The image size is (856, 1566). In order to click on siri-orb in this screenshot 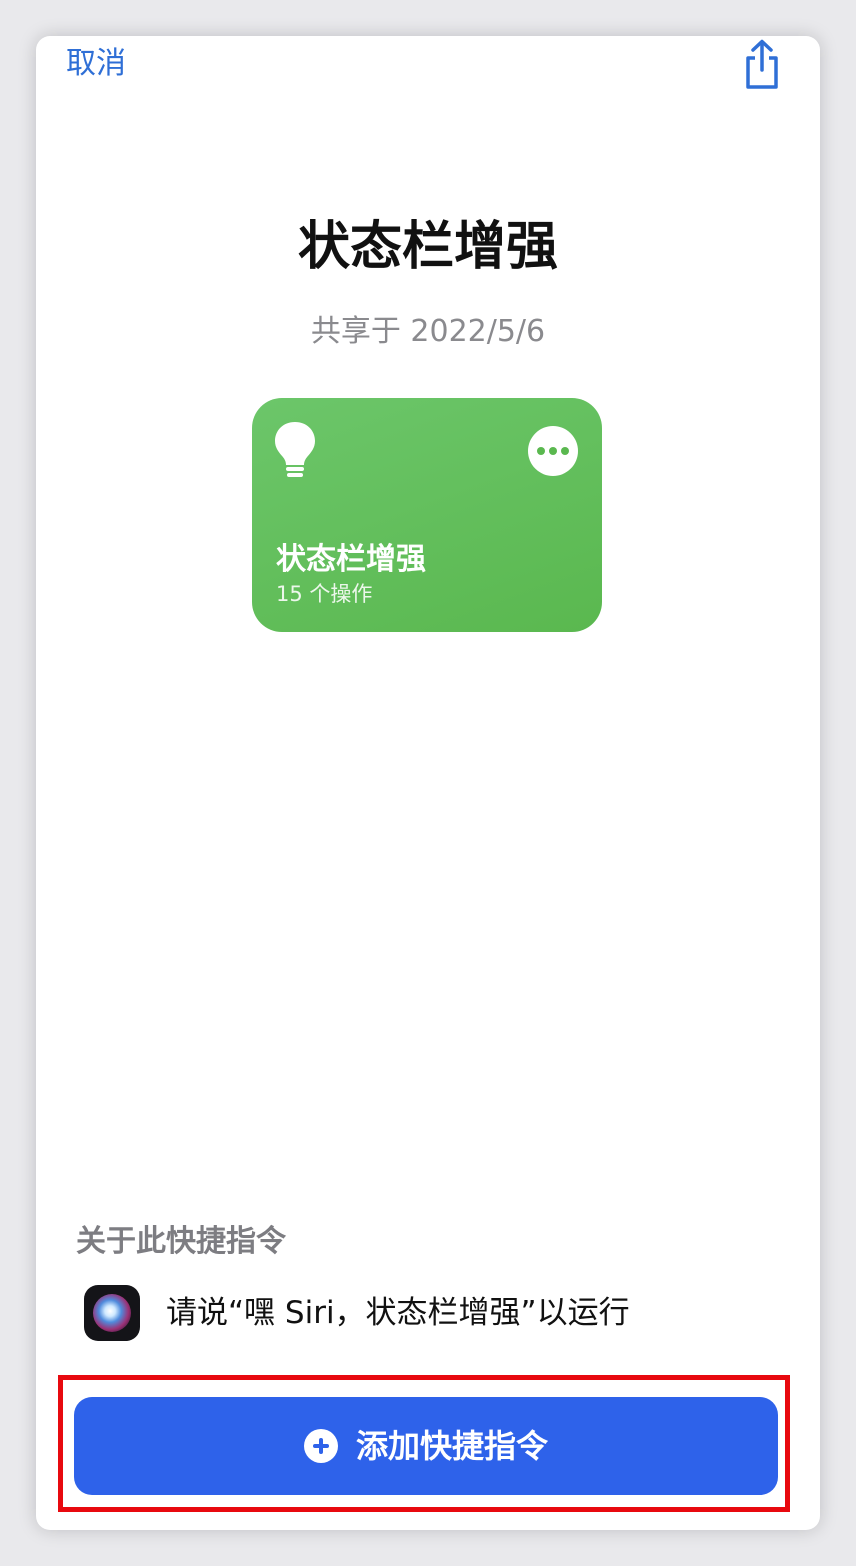, I will do `click(112, 1313)`.